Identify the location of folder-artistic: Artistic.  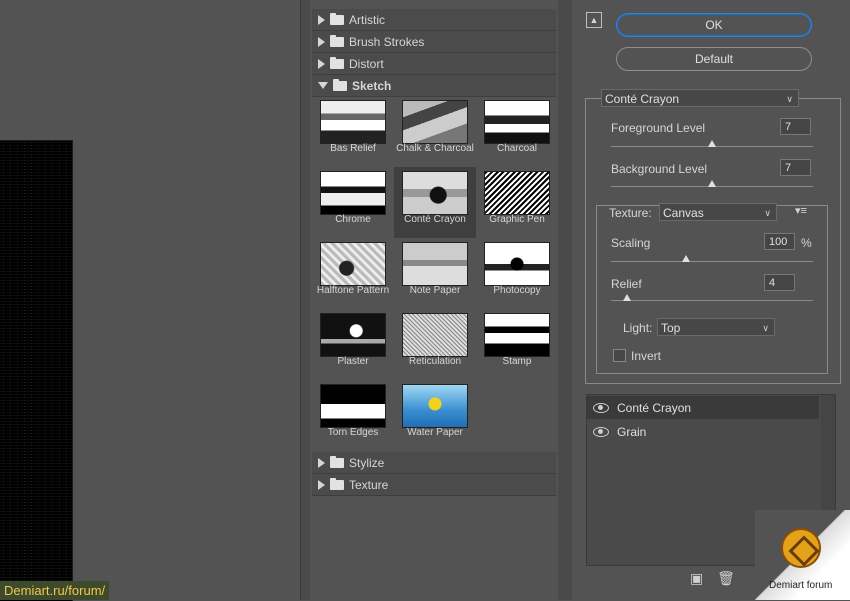
(434, 20).